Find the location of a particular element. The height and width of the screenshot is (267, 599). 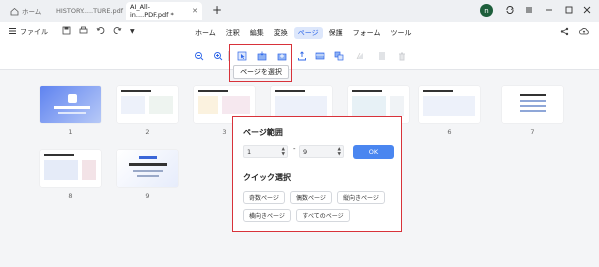

sync-icon is located at coordinates (510, 10).